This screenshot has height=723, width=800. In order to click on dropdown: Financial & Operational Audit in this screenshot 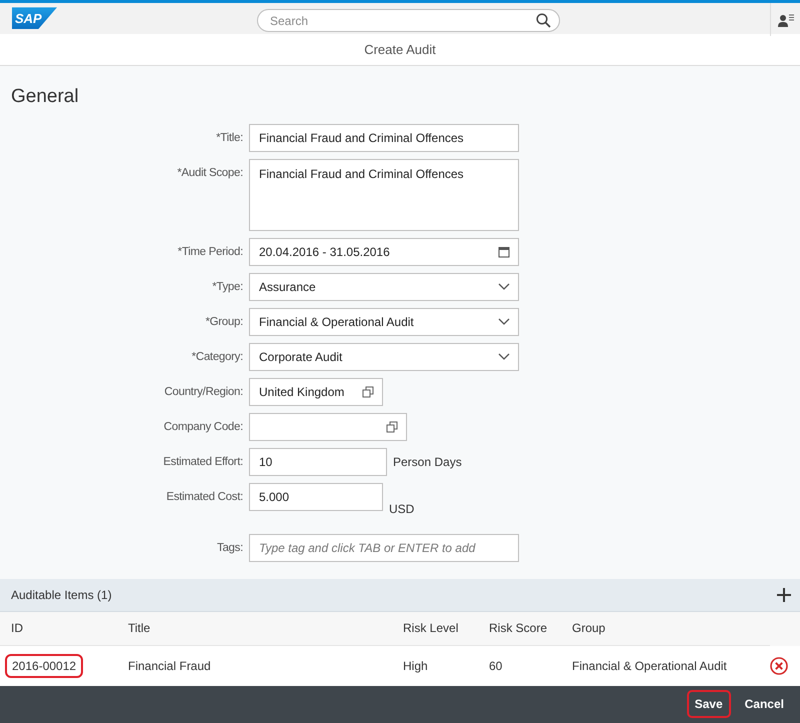, I will do `click(384, 322)`.